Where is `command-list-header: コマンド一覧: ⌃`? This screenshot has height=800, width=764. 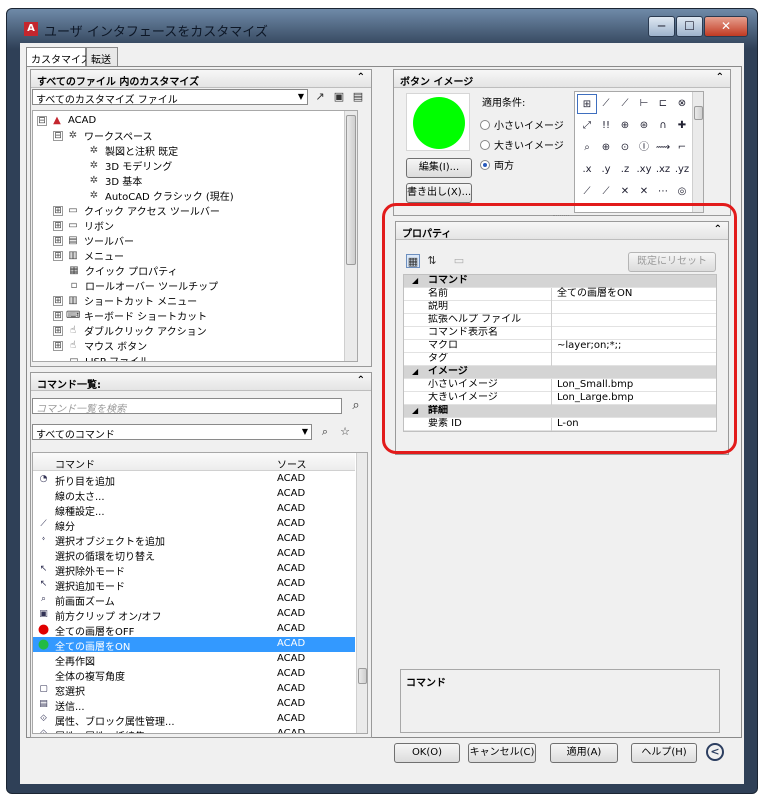 command-list-header: コマンド一覧: ⌃ is located at coordinates (201, 382).